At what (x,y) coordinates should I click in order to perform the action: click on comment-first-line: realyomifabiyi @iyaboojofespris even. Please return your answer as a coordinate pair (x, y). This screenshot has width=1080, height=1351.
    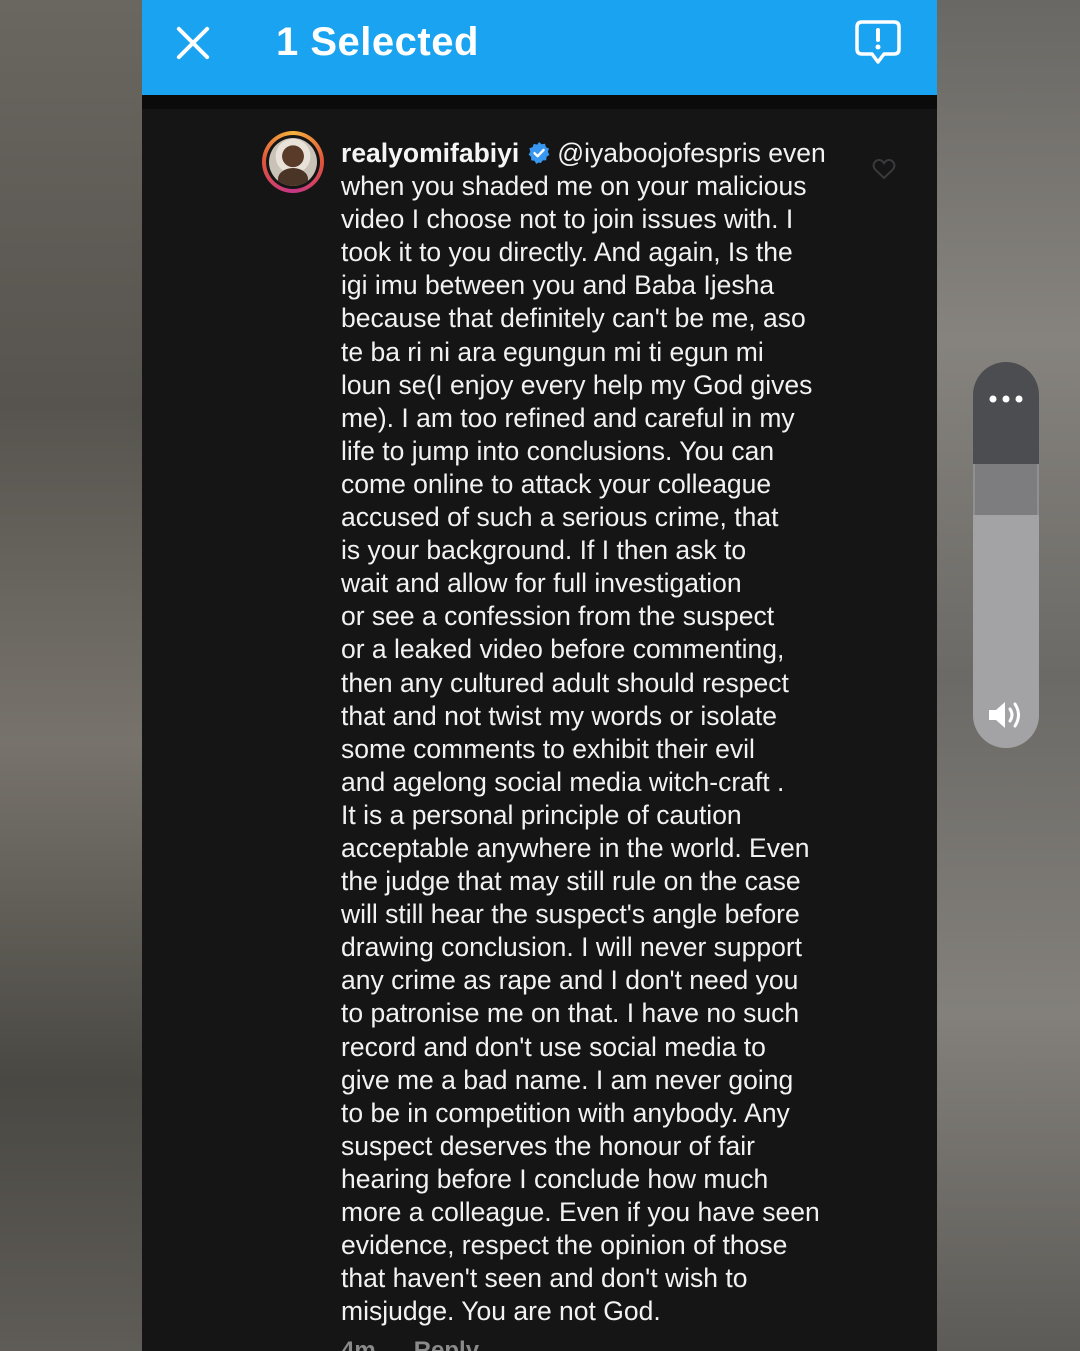
    Looking at the image, I should click on (596, 153).